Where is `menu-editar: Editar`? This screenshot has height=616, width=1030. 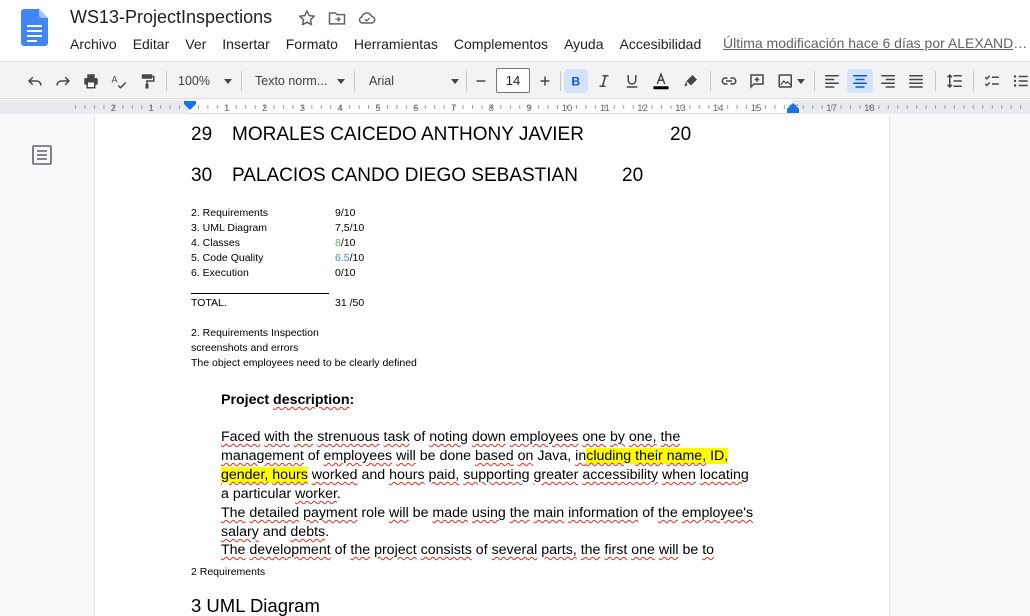 menu-editar: Editar is located at coordinates (151, 44).